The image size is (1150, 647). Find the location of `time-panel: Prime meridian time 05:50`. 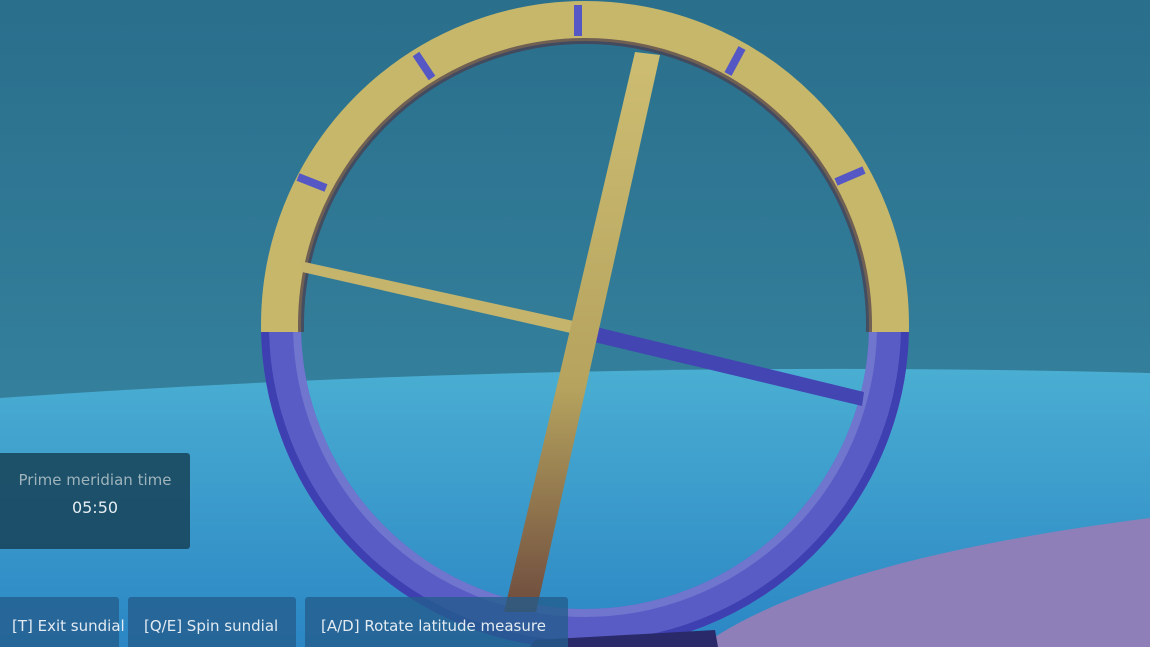

time-panel: Prime meridian time 05:50 is located at coordinates (95, 501).